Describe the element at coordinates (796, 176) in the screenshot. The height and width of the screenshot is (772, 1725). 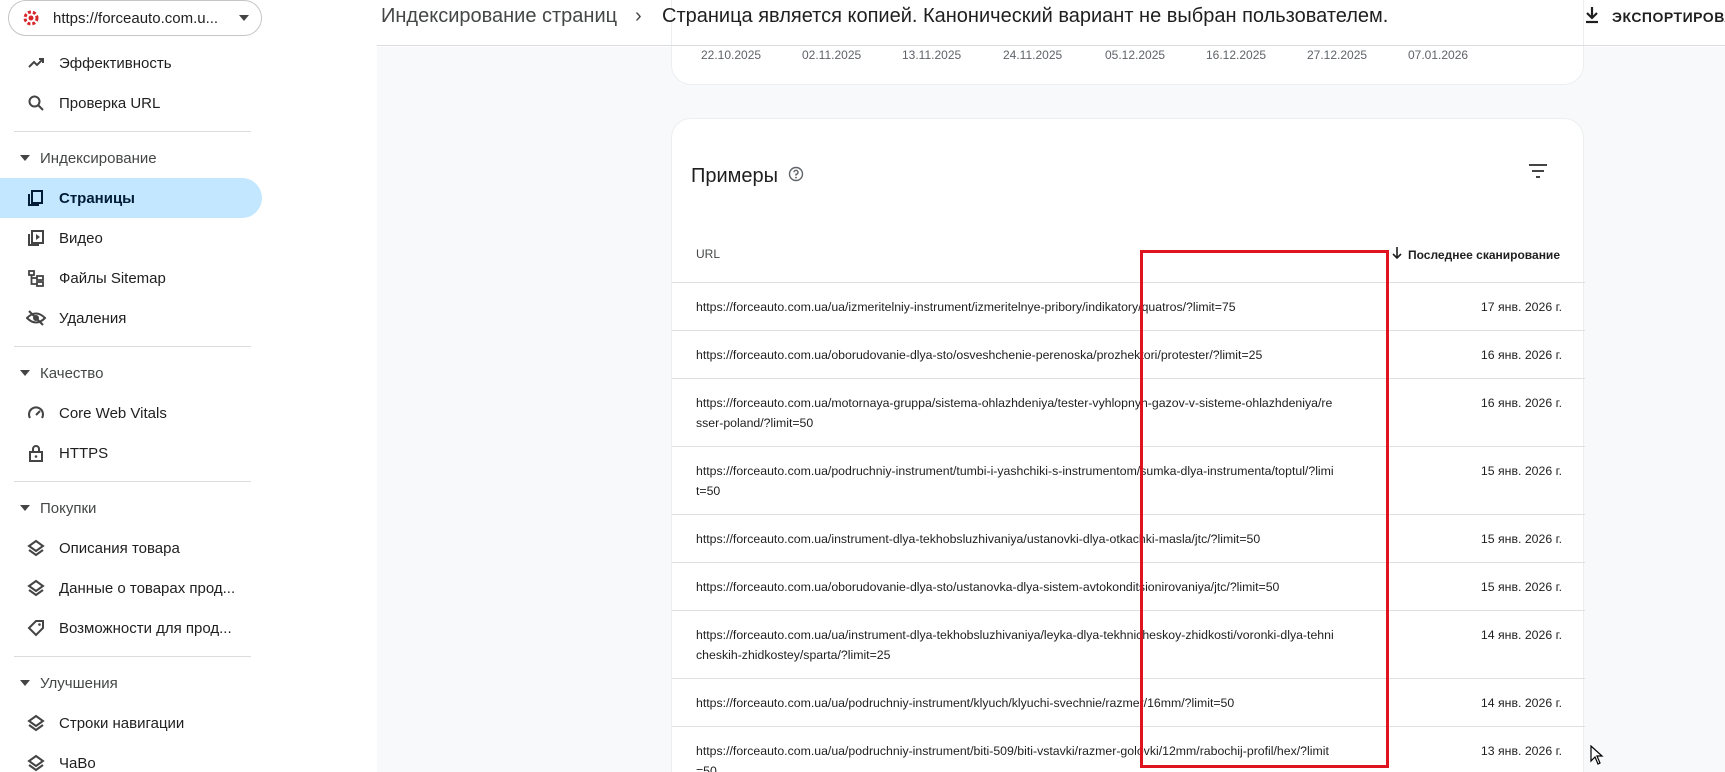
I see `help-icon` at that location.